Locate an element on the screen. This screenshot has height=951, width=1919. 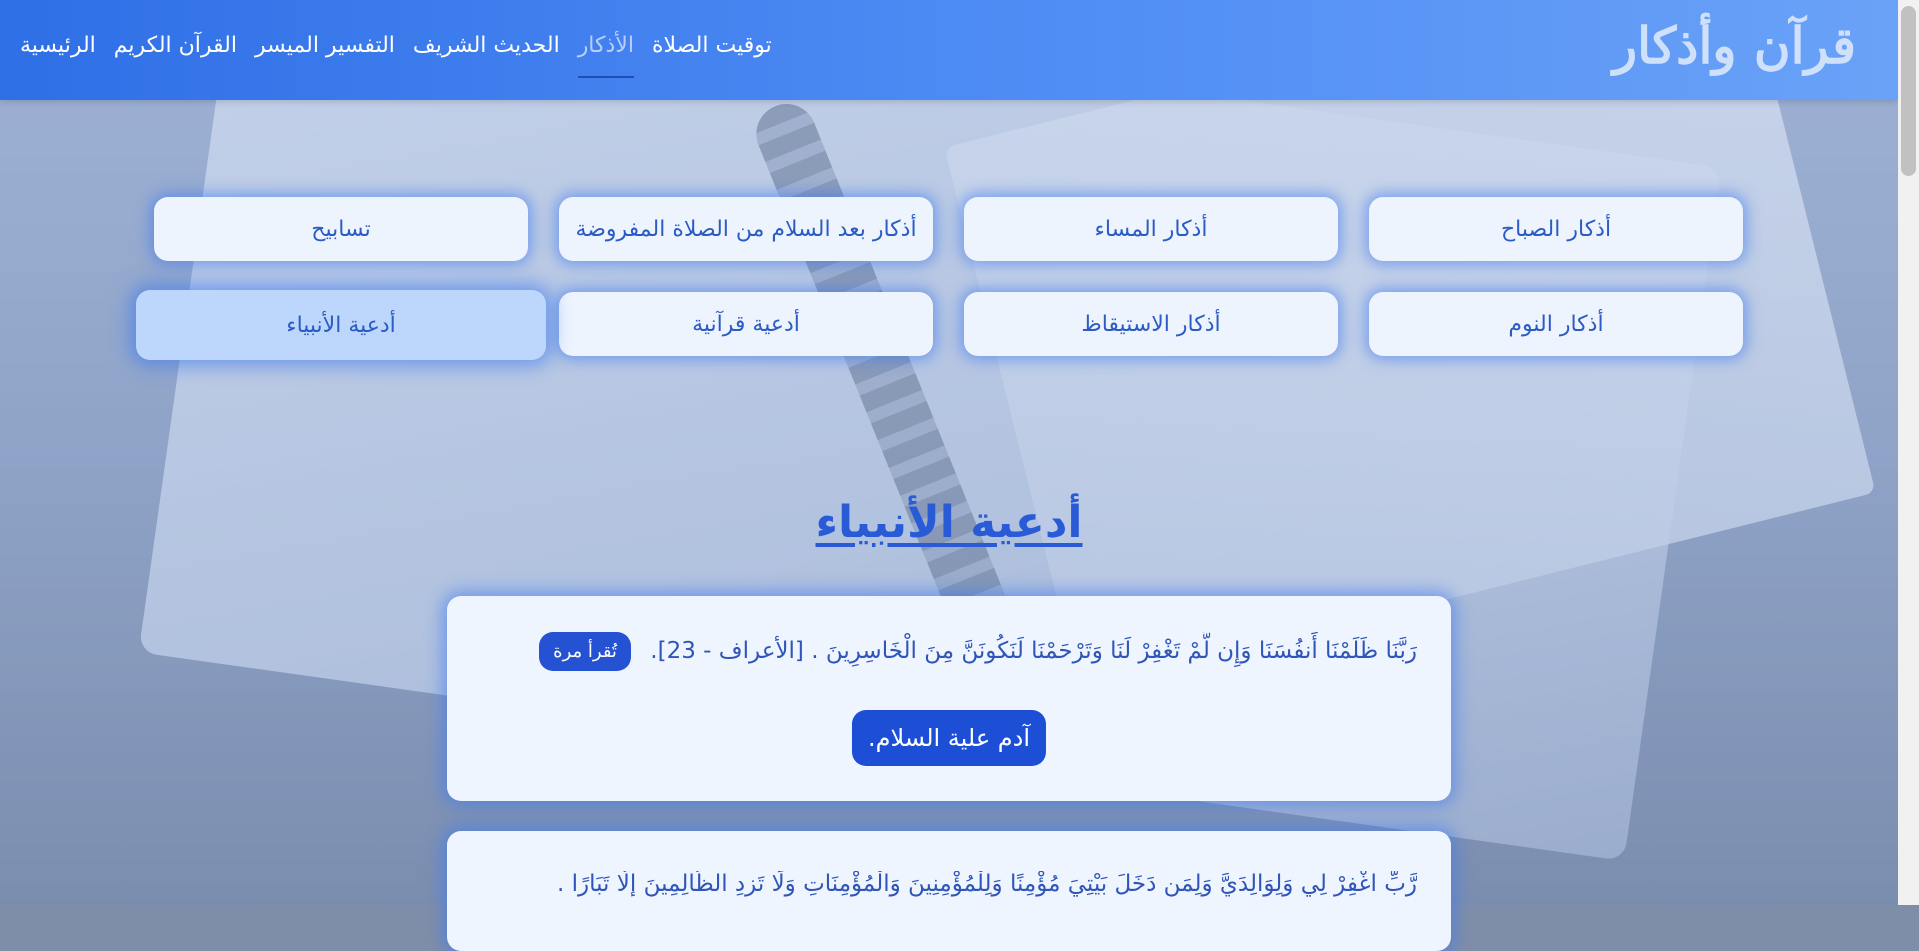
section-title-text: أدعية الأنبياء is located at coordinates (949, 522).